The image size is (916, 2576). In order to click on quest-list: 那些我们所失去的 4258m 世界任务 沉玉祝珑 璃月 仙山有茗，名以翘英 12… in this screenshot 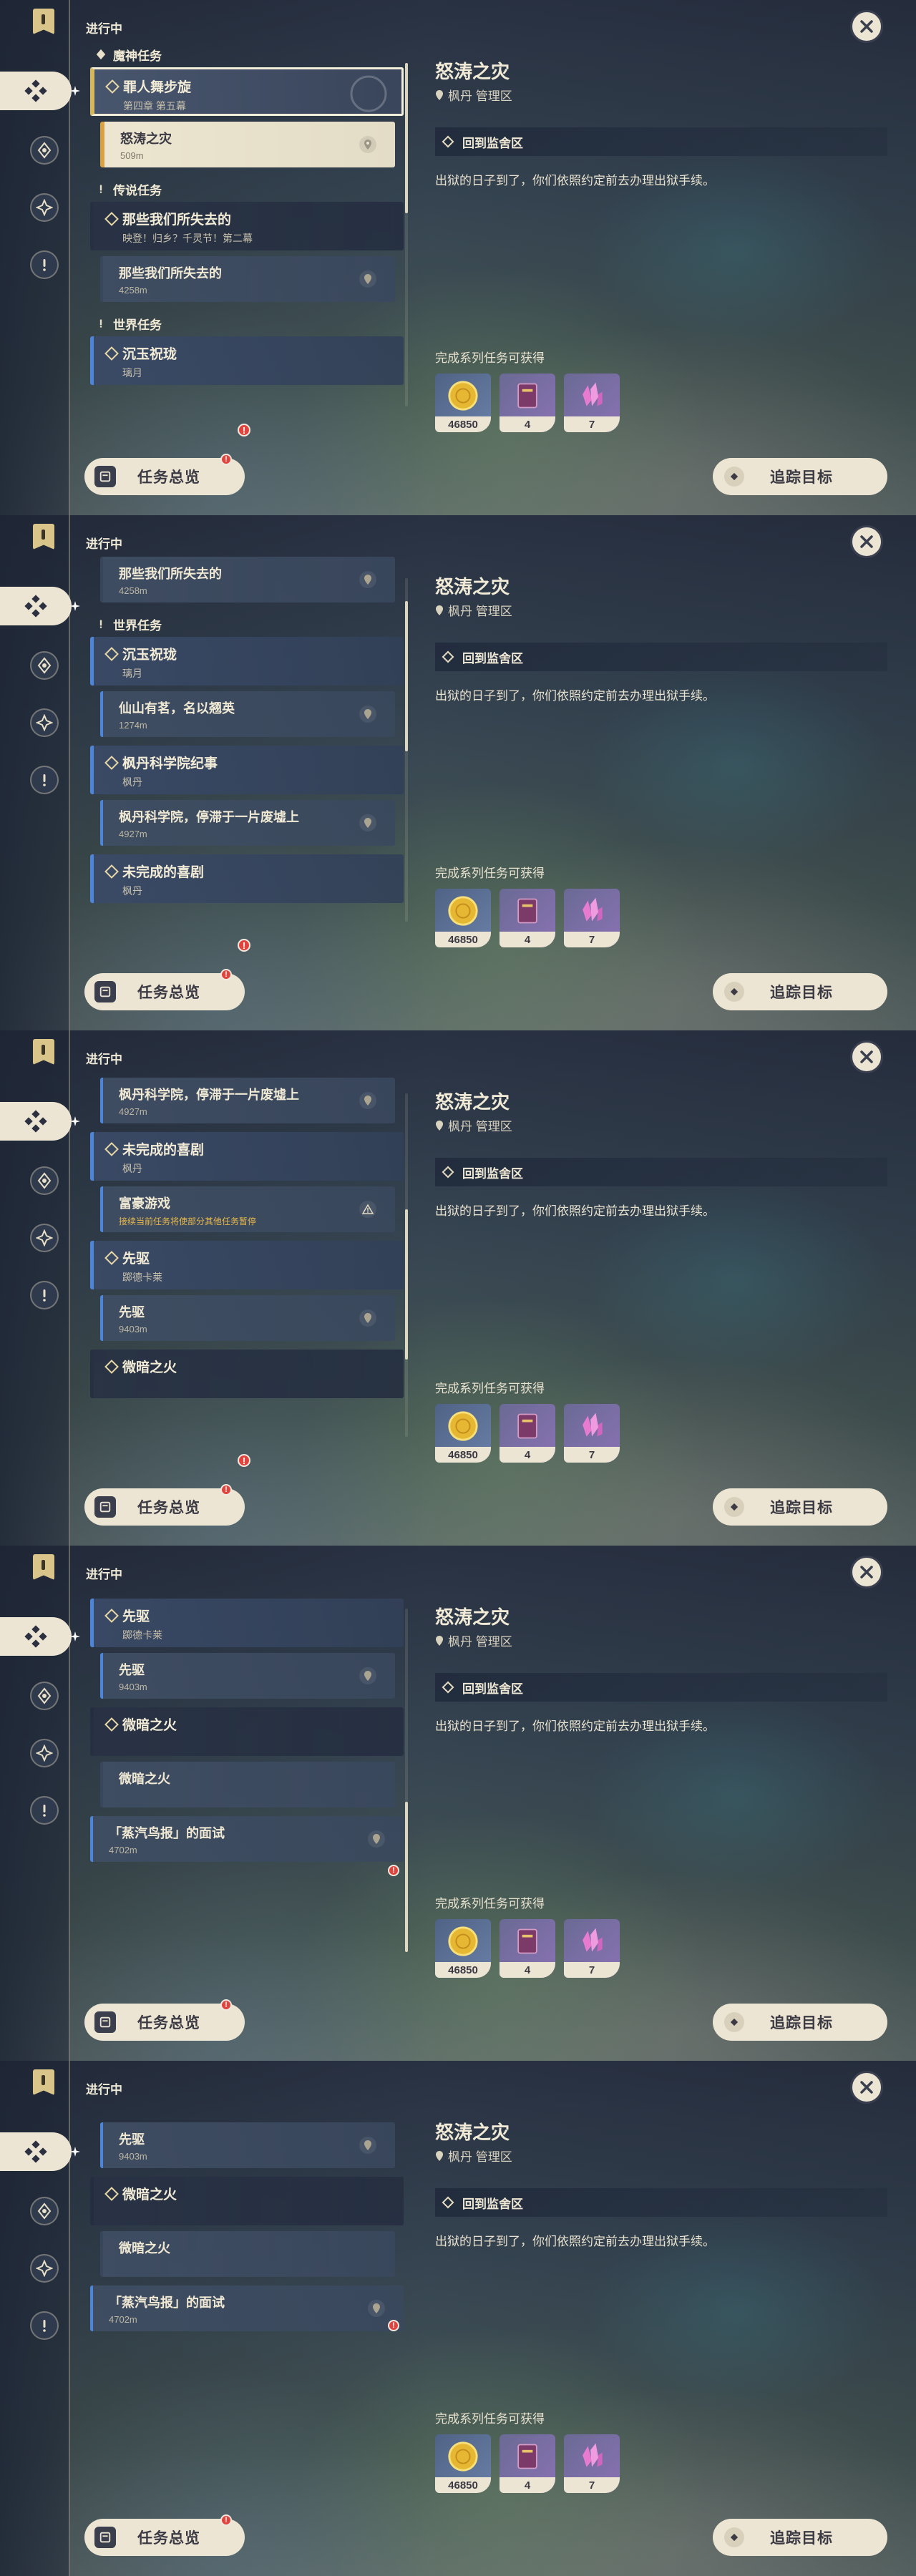, I will do `click(245, 757)`.